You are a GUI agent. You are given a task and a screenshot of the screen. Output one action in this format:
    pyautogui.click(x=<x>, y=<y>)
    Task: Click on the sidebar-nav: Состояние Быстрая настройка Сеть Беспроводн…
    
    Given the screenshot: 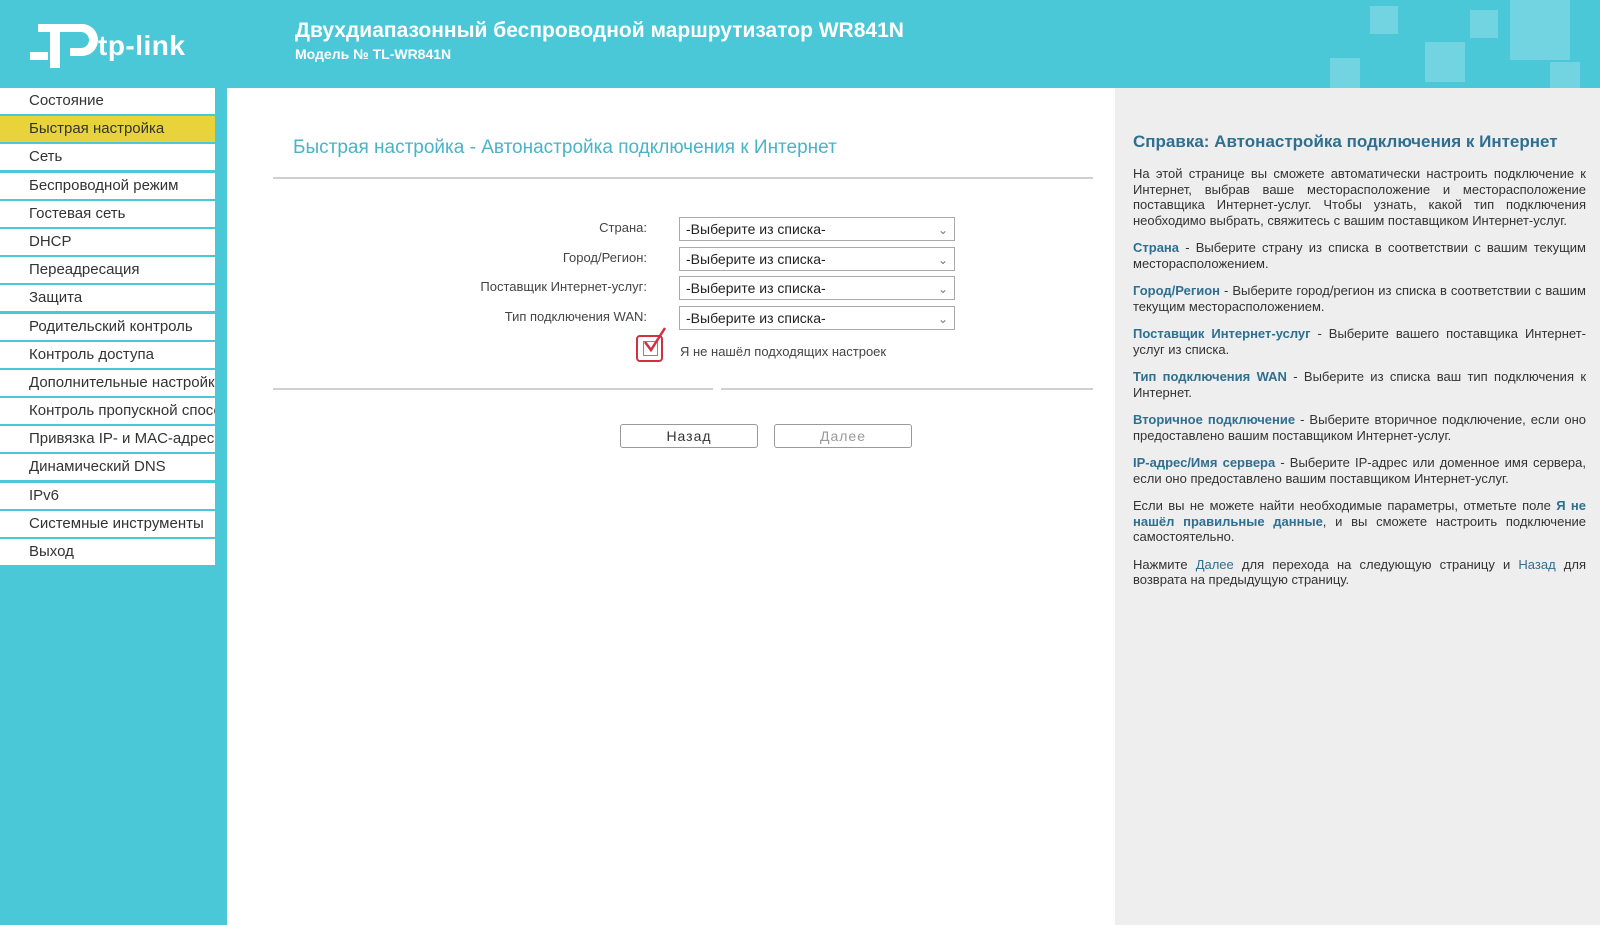 What is the action you would take?
    pyautogui.click(x=107, y=506)
    